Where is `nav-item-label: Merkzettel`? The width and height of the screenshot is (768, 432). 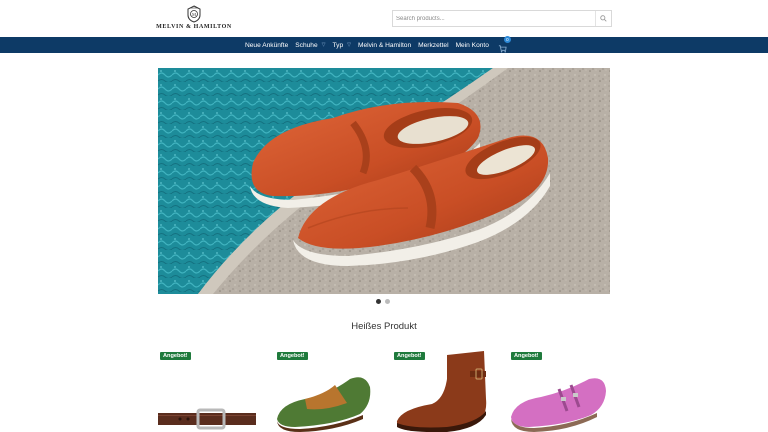 nav-item-label: Merkzettel is located at coordinates (433, 45).